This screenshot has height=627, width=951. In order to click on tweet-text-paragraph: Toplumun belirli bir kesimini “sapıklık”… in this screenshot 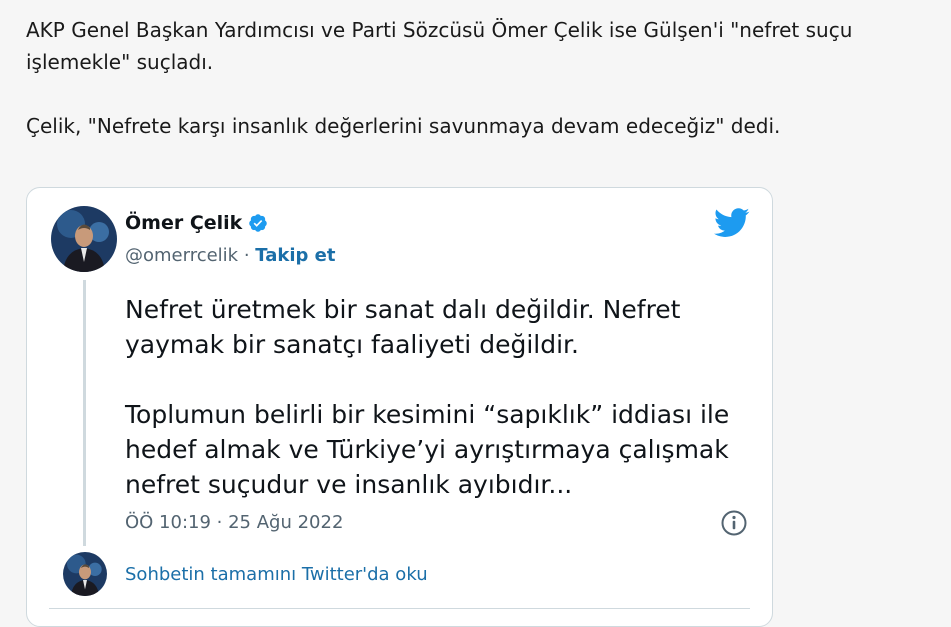, I will do `click(427, 449)`.